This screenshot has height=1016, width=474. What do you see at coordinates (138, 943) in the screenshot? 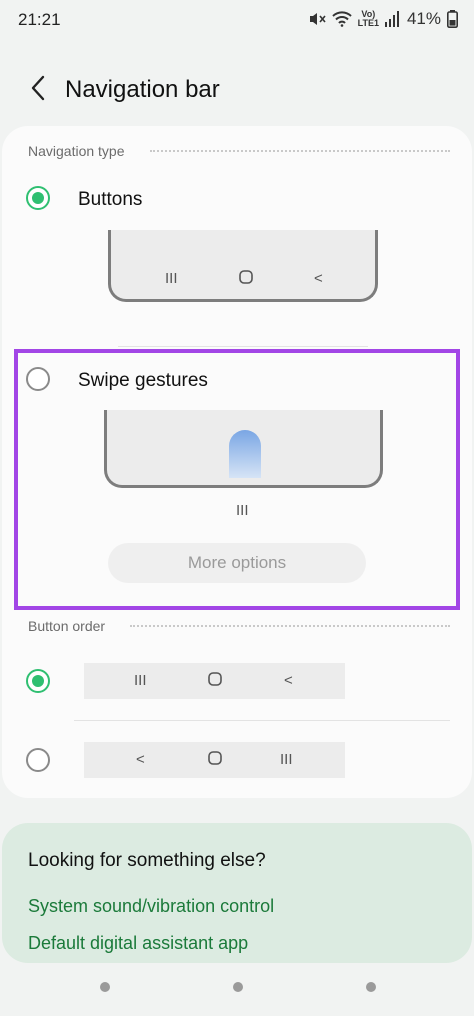
I see `link-default-digital-assistant: Default digital assistant app` at bounding box center [138, 943].